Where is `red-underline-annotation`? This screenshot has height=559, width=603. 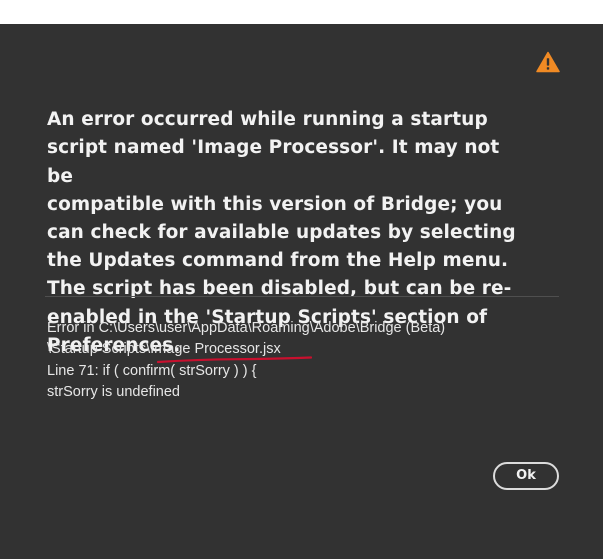 red-underline-annotation is located at coordinates (234, 360).